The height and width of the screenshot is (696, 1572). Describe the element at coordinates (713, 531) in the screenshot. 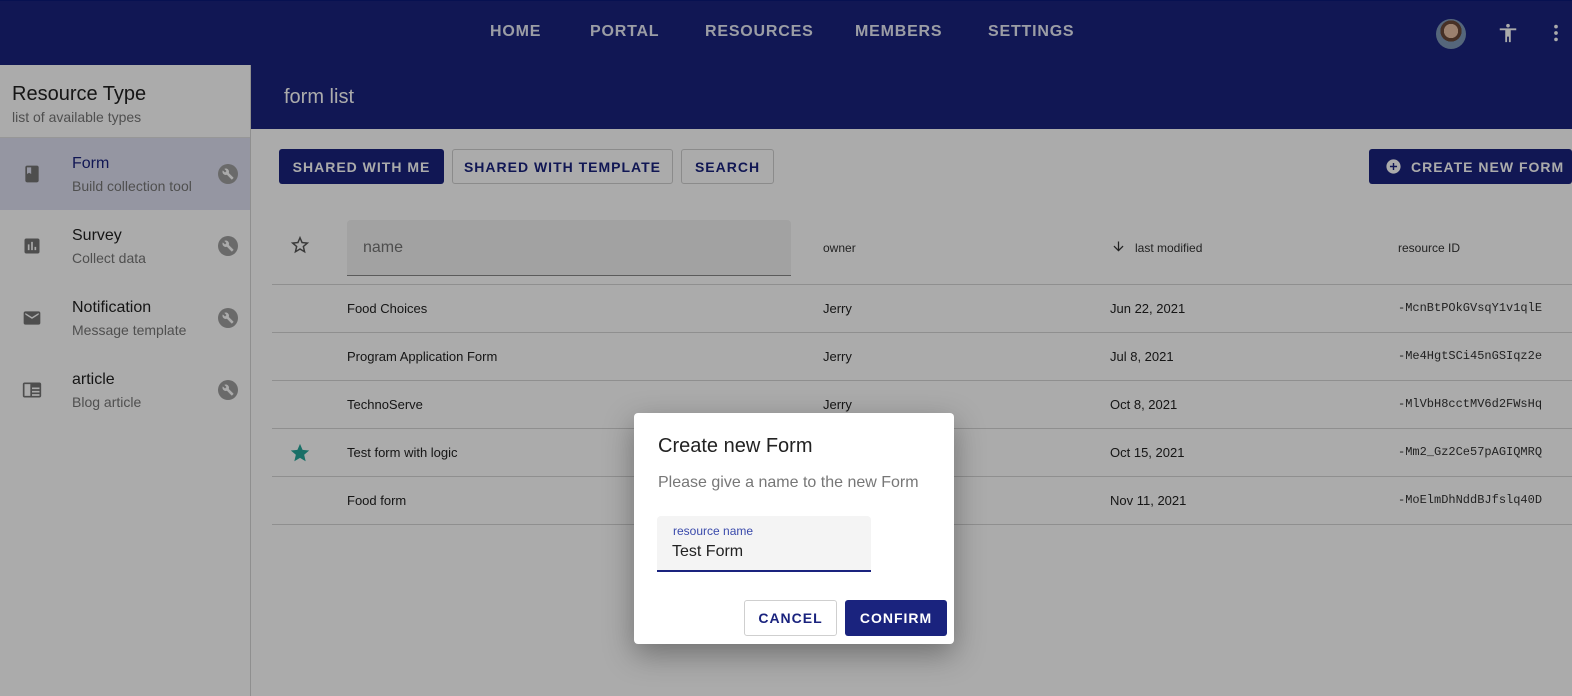

I see `resource-name-label: resource name` at that location.